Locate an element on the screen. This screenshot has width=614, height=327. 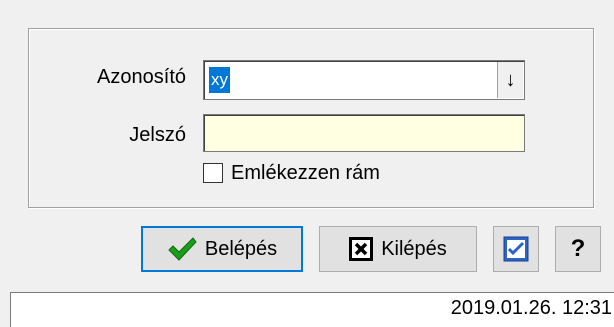
exit-button: Kilépés is located at coordinates (398, 249).